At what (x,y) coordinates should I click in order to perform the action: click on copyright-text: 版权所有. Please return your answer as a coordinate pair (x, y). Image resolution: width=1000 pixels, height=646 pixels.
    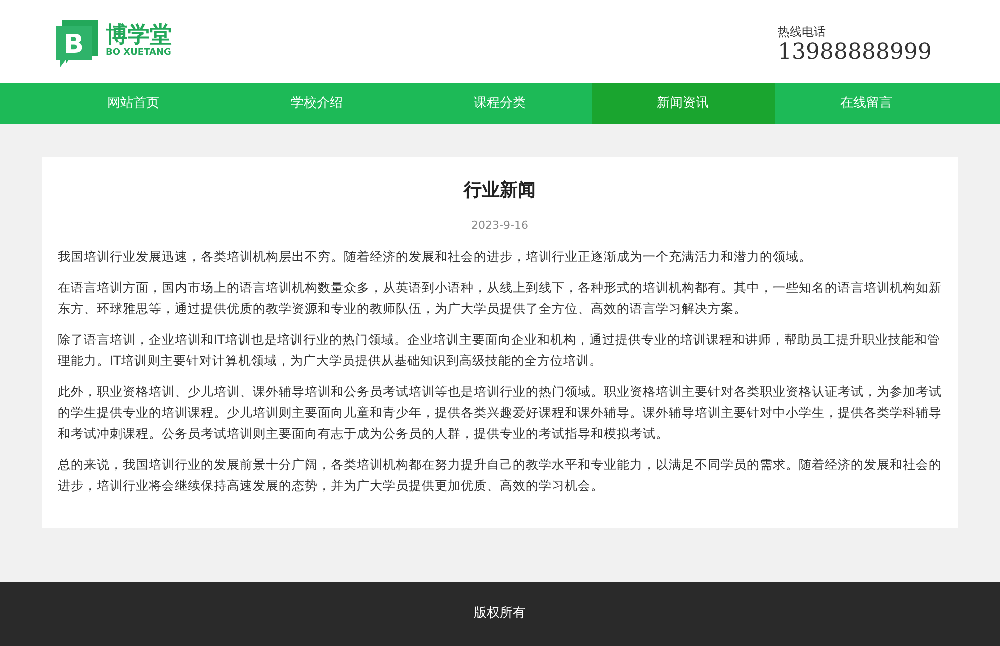
    Looking at the image, I should click on (500, 614).